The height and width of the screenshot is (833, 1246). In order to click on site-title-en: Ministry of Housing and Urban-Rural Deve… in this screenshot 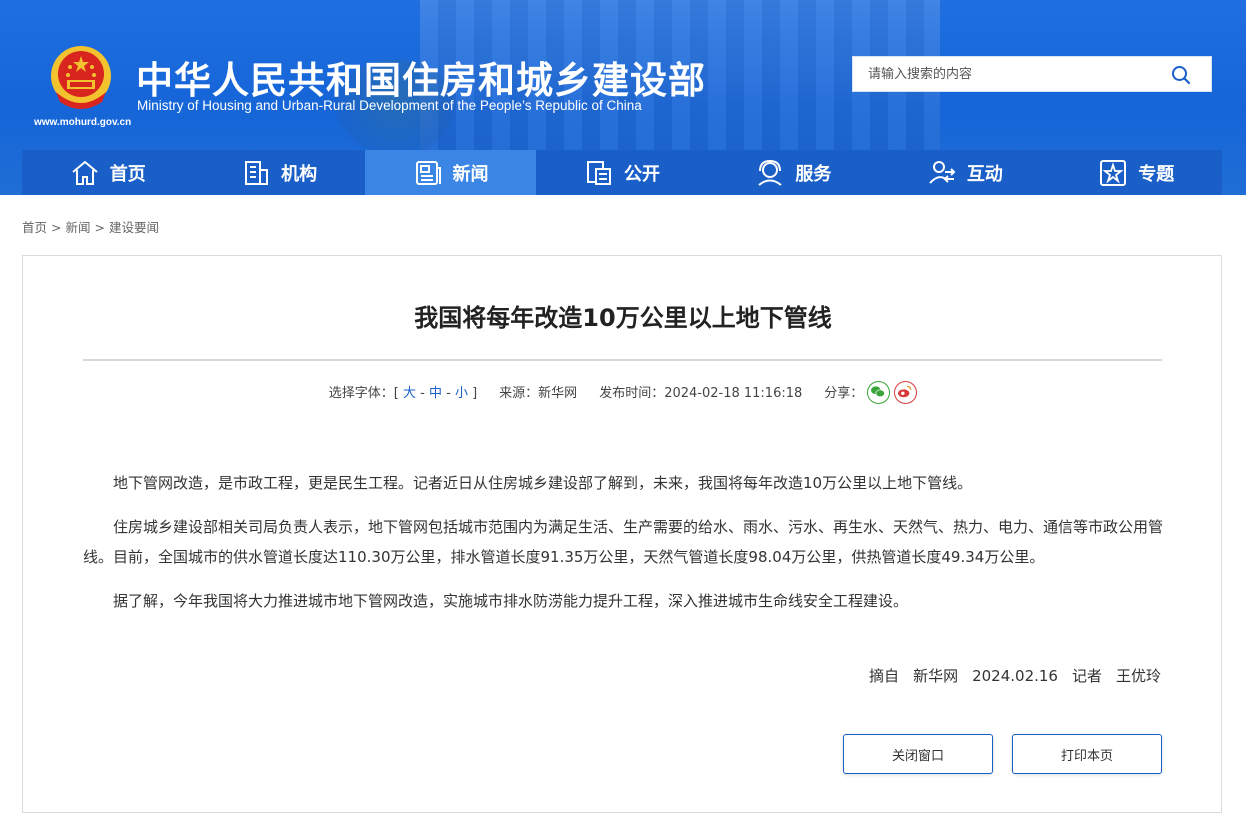, I will do `click(389, 105)`.